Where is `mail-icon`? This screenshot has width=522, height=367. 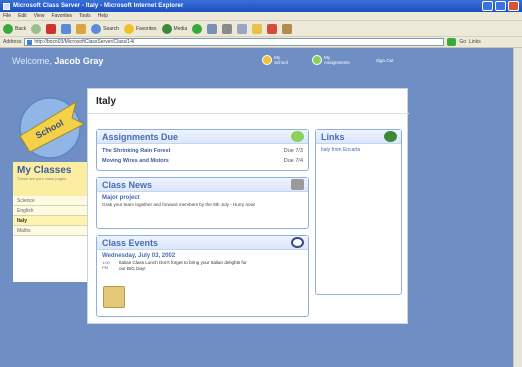
mail-icon is located at coordinates (212, 28).